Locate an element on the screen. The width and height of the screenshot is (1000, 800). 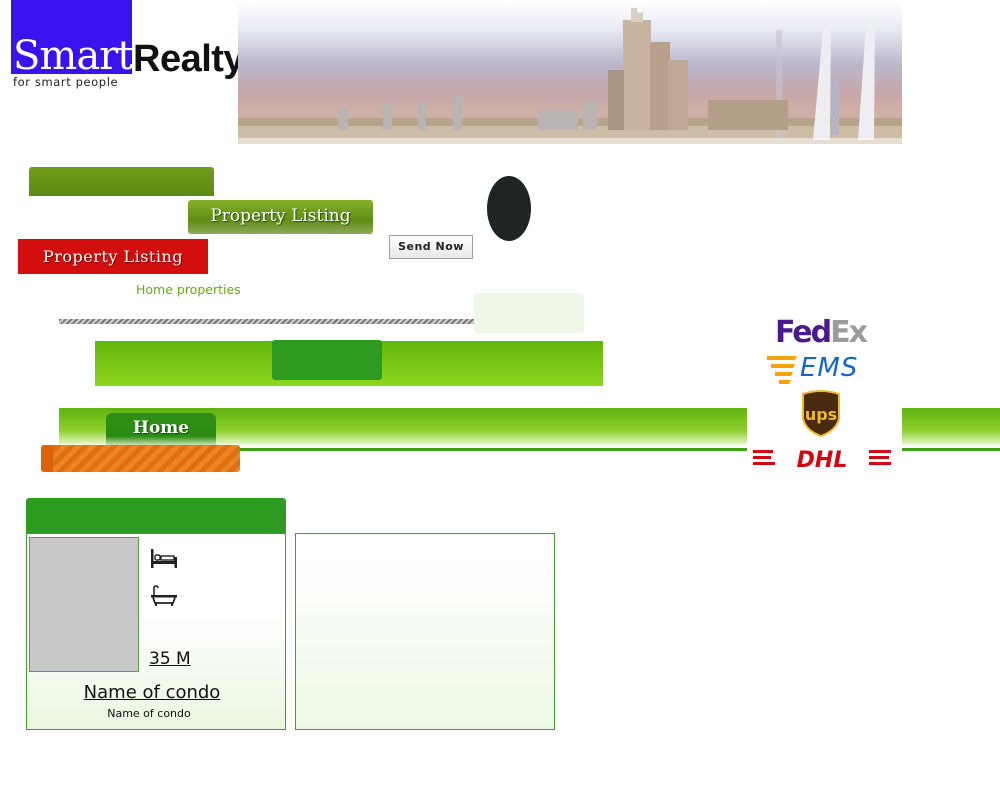
property-listing-red-button: Property Listing is located at coordinates (113, 256).